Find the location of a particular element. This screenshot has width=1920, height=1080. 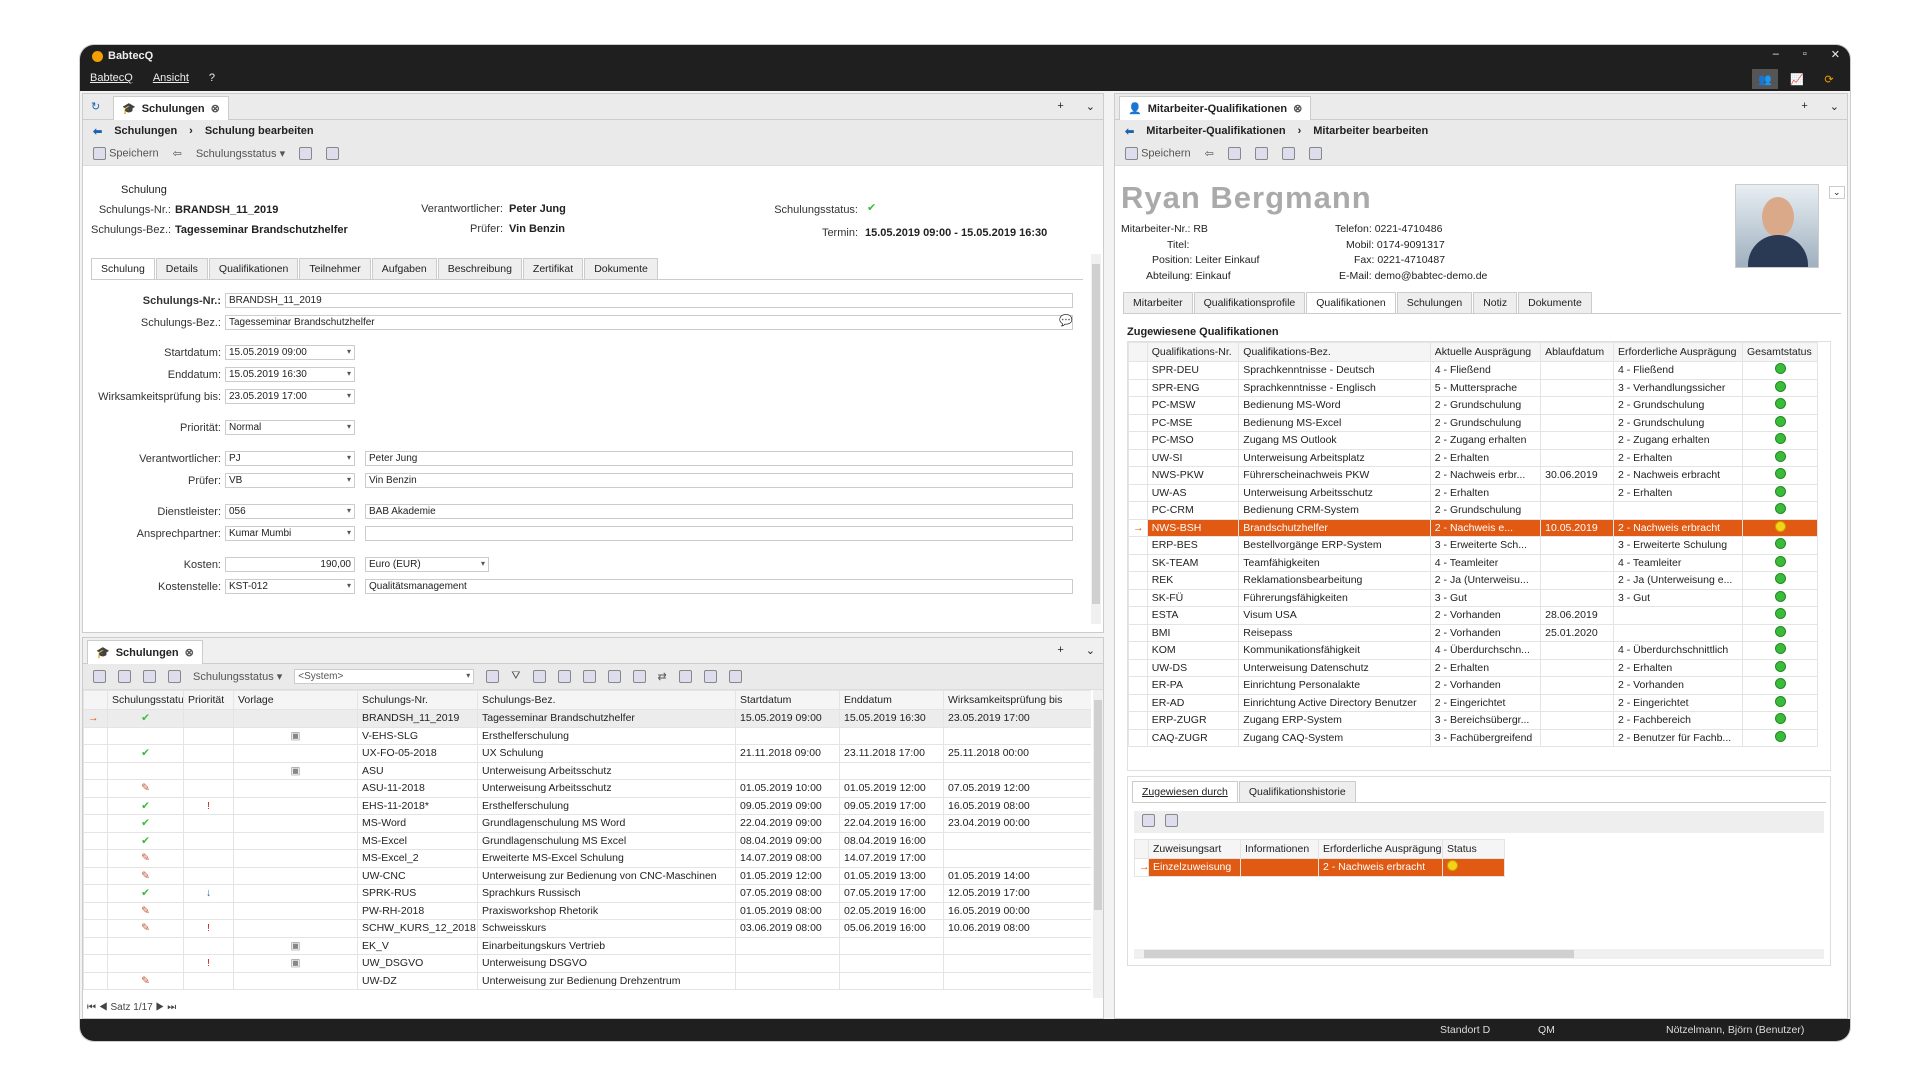

tab-beschreibung: Beschreibung is located at coordinates (479, 268).